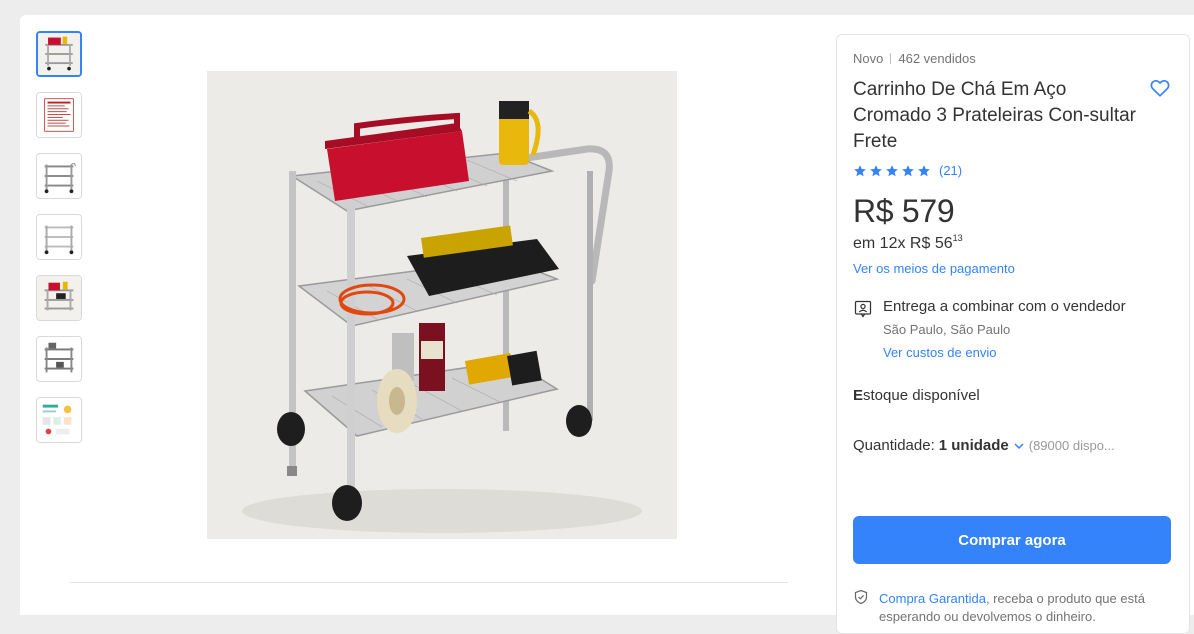 The image size is (1194, 634). I want to click on delivery-title: Entrega a combinar com o vendedor, so click(1004, 306).